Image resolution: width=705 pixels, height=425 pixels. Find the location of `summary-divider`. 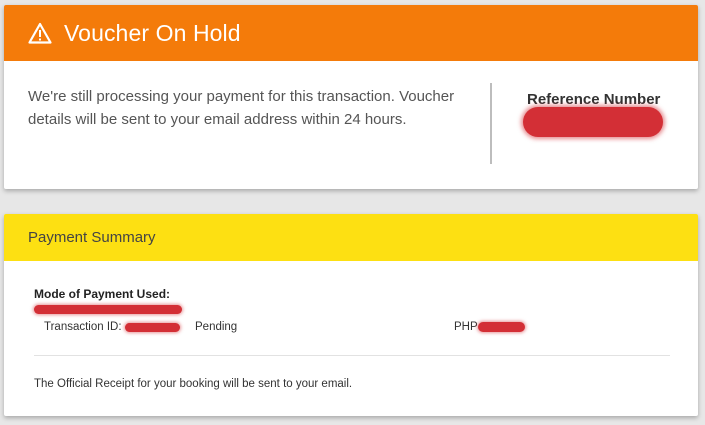

summary-divider is located at coordinates (352, 355).